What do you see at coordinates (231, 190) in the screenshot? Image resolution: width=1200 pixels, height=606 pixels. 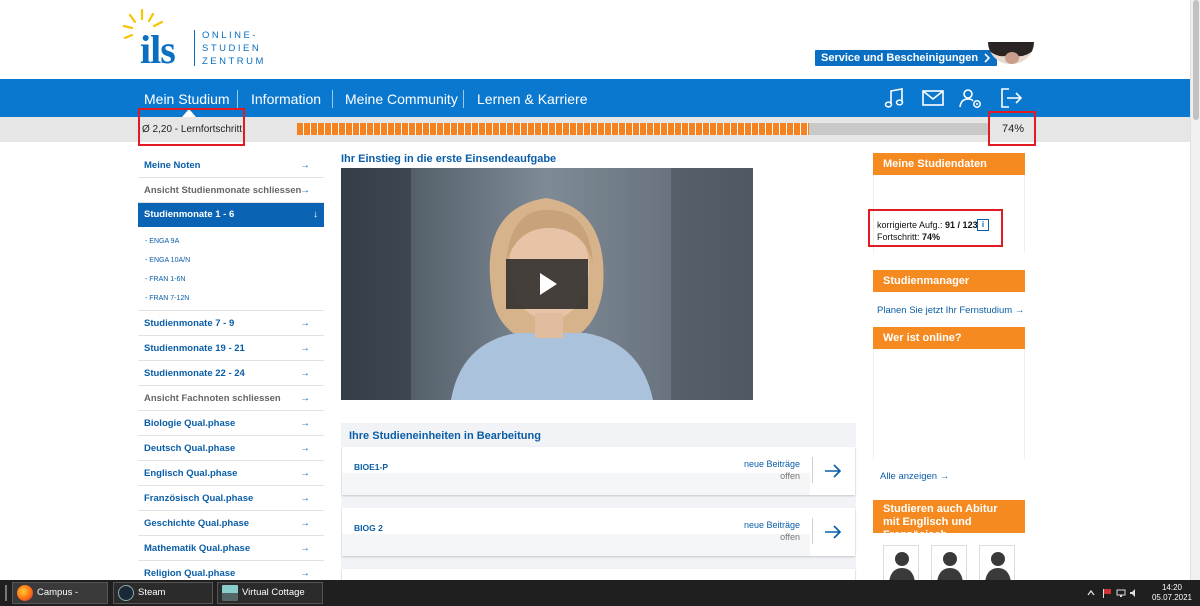 I see `sidebar-item-close-studienmonate: Ansicht Studienmonate schliessen →` at bounding box center [231, 190].